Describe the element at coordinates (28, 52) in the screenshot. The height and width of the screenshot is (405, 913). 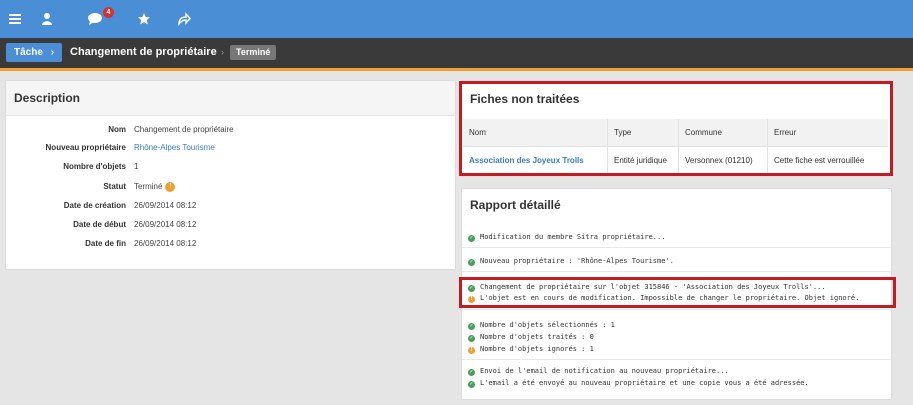
I see `breadcrumb-task-label: Tâche` at that location.